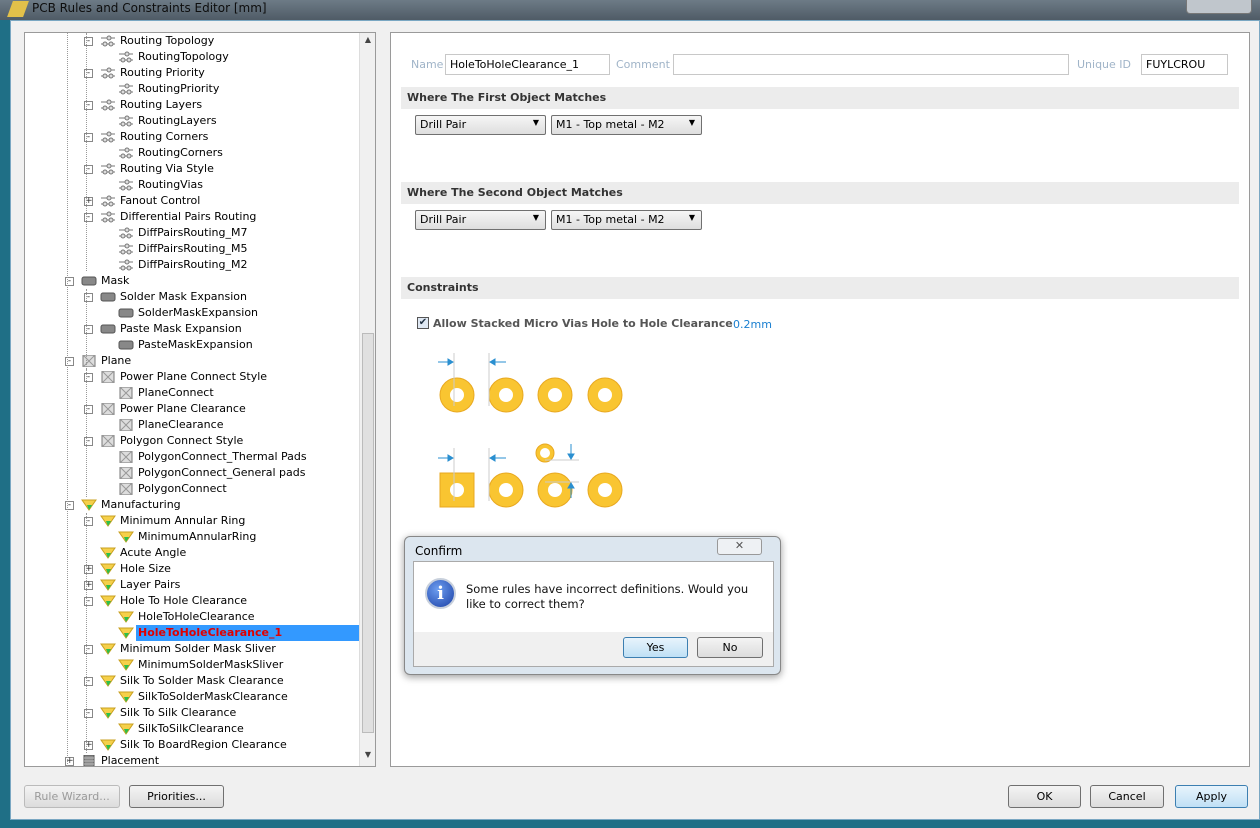 The image size is (1260, 828). Describe the element at coordinates (167, 168) in the screenshot. I see `tree-item-label: Routing Via Style` at that location.